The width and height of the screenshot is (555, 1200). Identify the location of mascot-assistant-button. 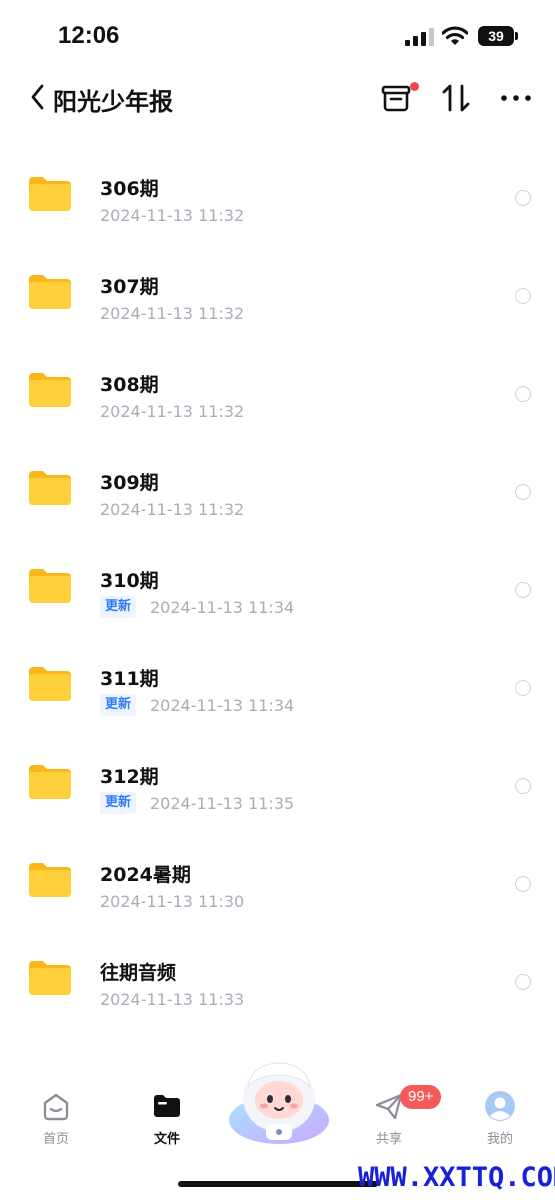
(279, 1103).